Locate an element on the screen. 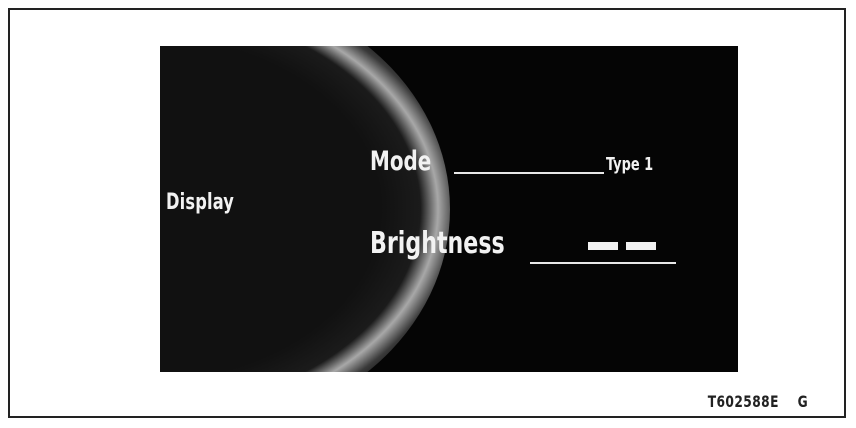 This screenshot has width=856, height=428. mode-leader-line is located at coordinates (529, 173).